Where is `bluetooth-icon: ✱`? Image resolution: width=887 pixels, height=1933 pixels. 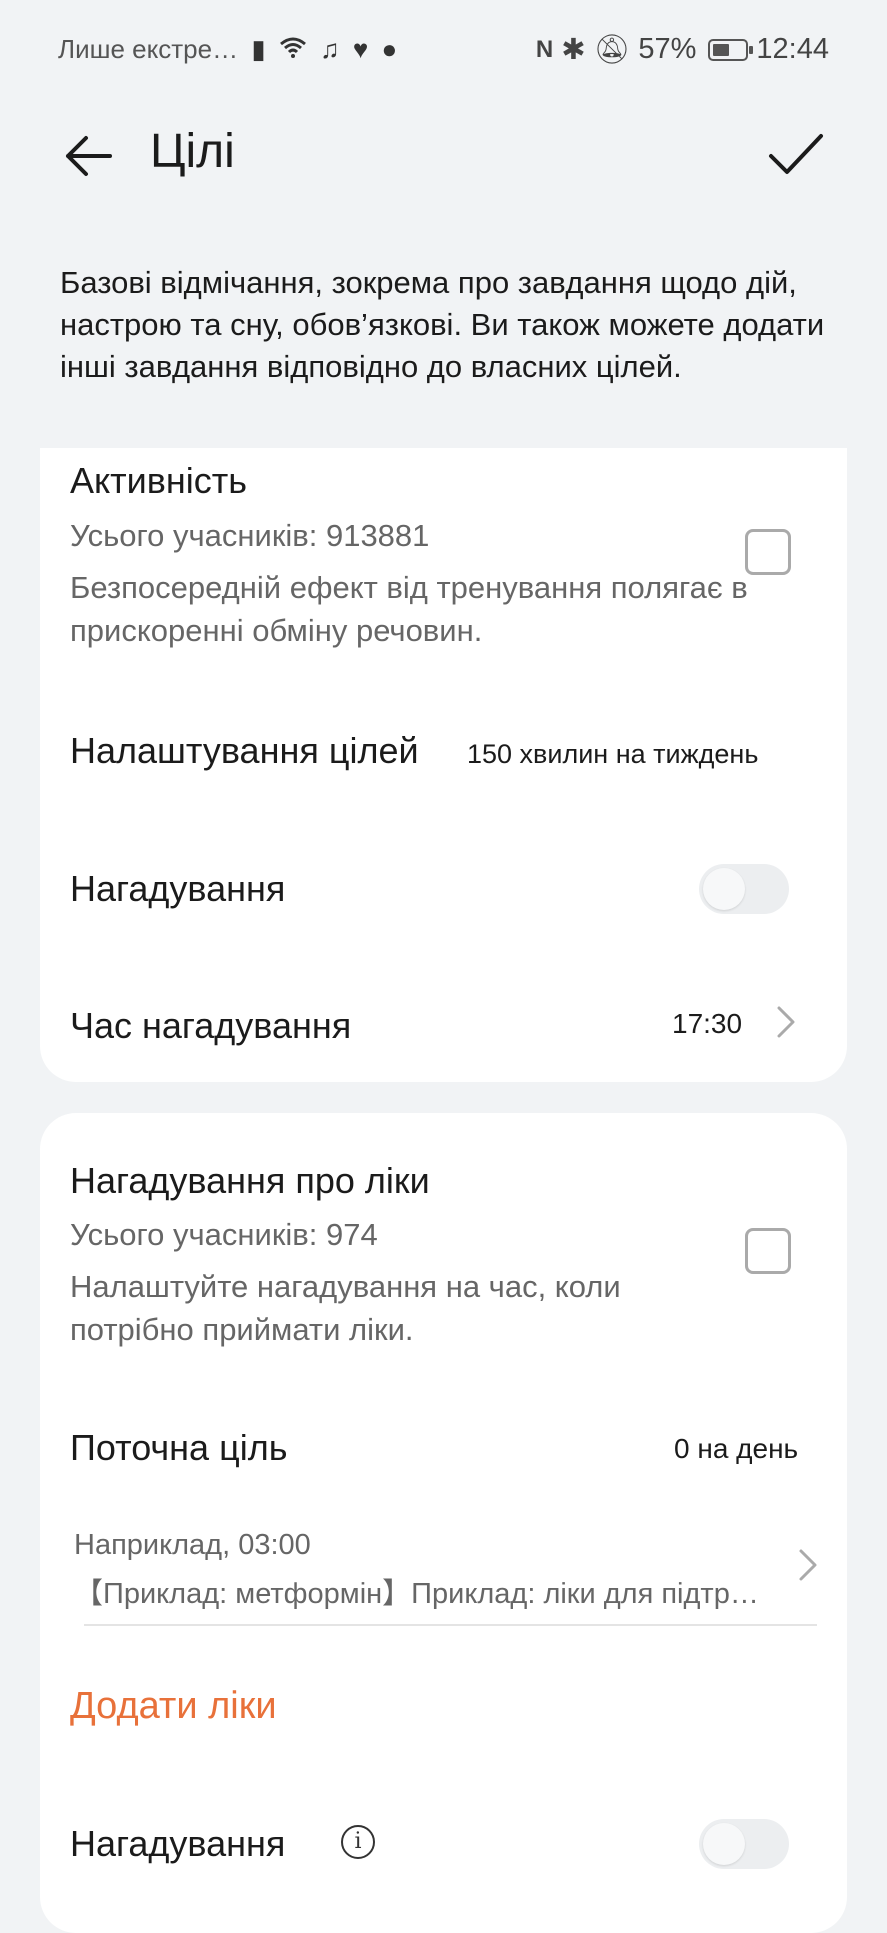
bluetooth-icon: ✱ is located at coordinates (573, 50).